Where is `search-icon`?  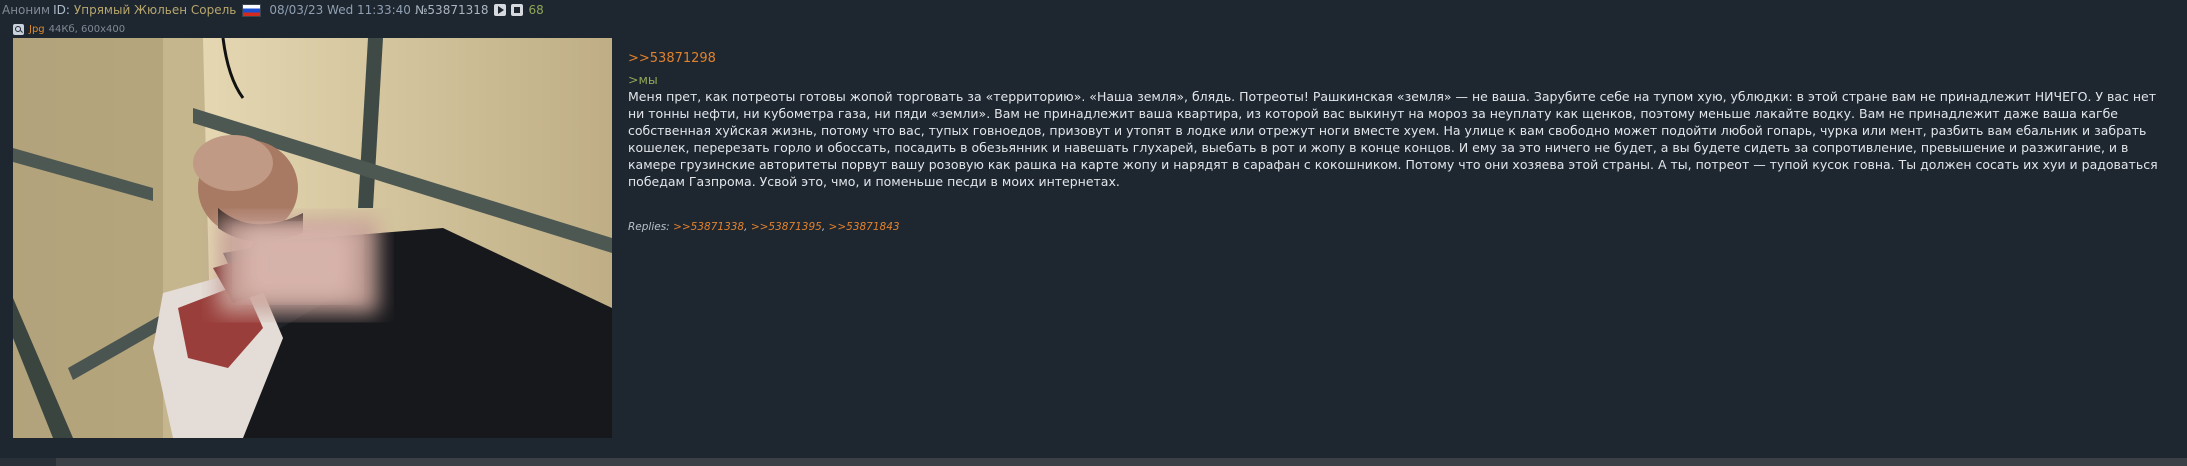 search-icon is located at coordinates (18, 29).